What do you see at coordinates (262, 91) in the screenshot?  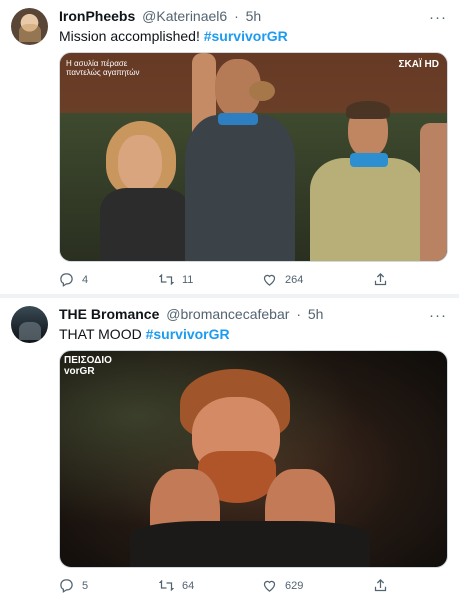 I see `coconut-cup` at bounding box center [262, 91].